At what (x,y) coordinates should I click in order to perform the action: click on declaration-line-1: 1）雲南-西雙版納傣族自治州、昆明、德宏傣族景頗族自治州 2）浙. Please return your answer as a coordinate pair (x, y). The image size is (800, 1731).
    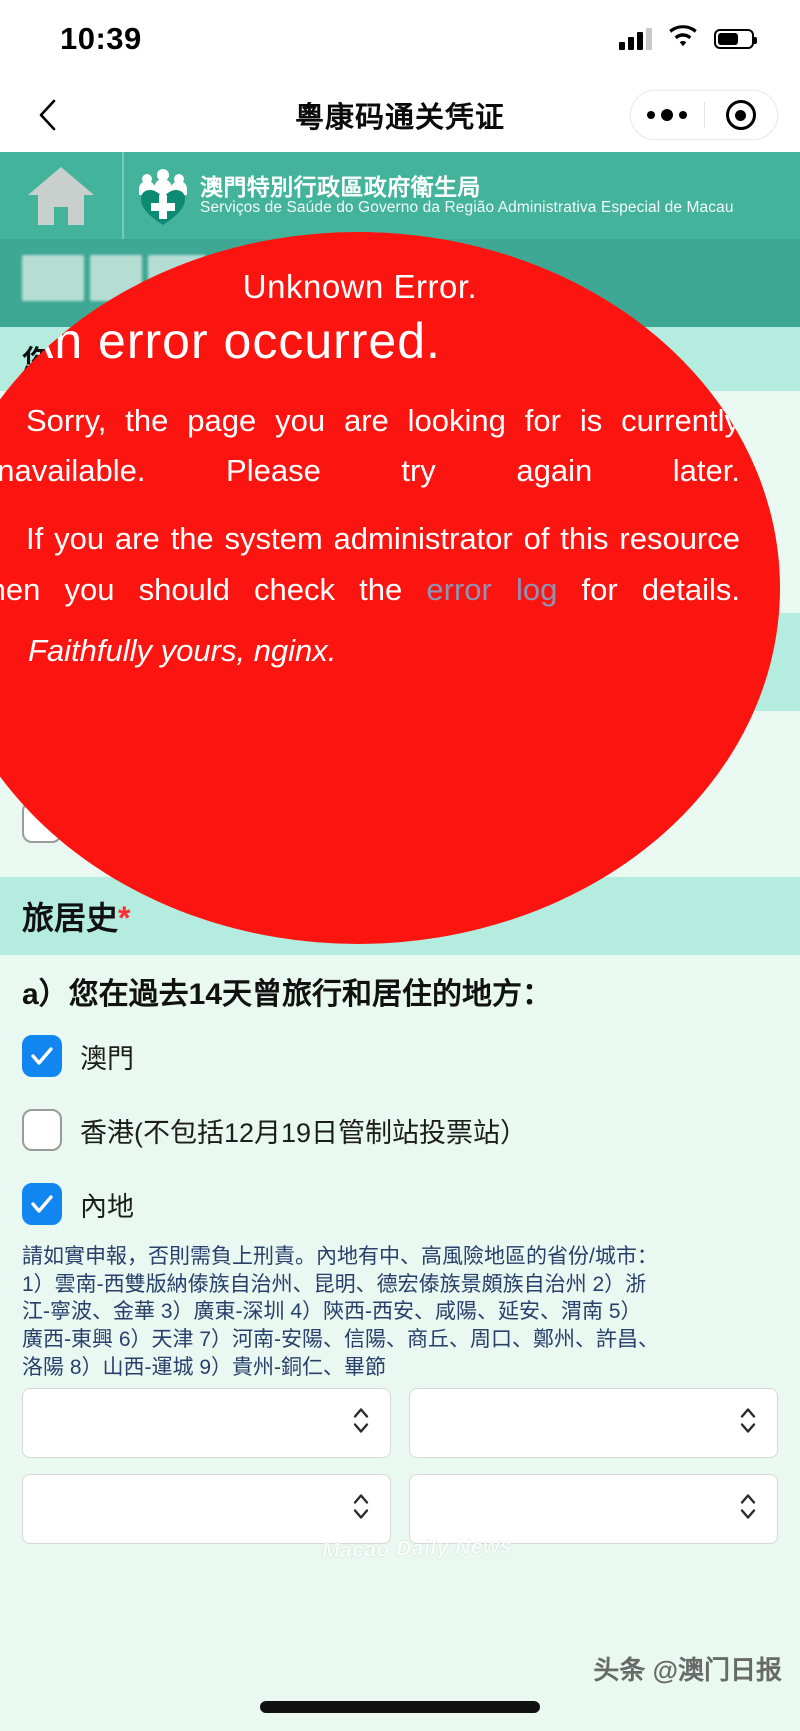
    Looking at the image, I should click on (334, 1284).